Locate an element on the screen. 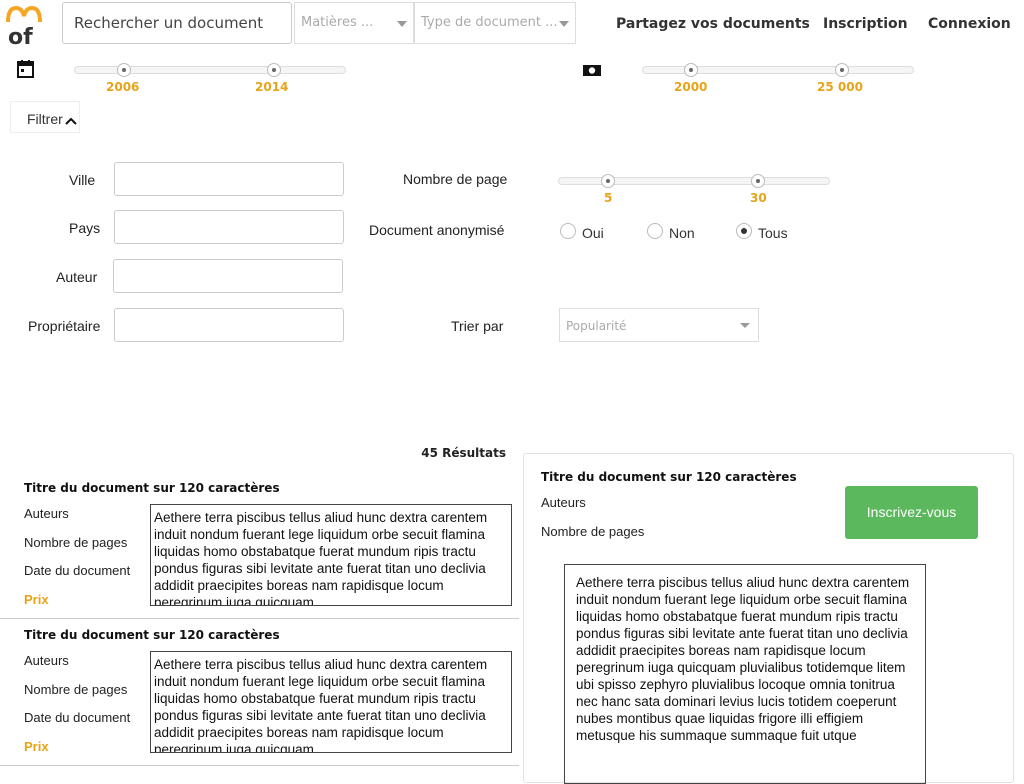 The width and height of the screenshot is (1024, 784). year-max-handle is located at coordinates (274, 70).